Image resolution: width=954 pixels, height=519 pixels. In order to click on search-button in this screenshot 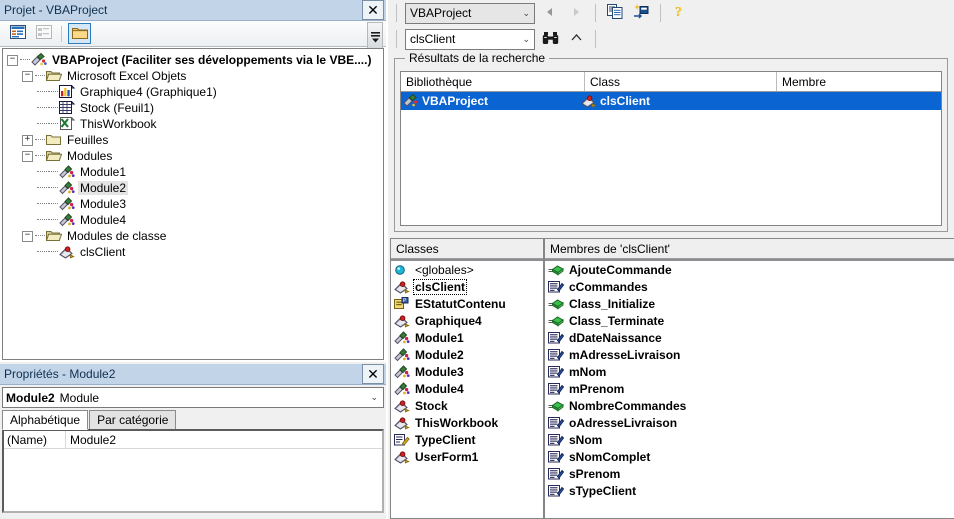, I will do `click(550, 39)`.